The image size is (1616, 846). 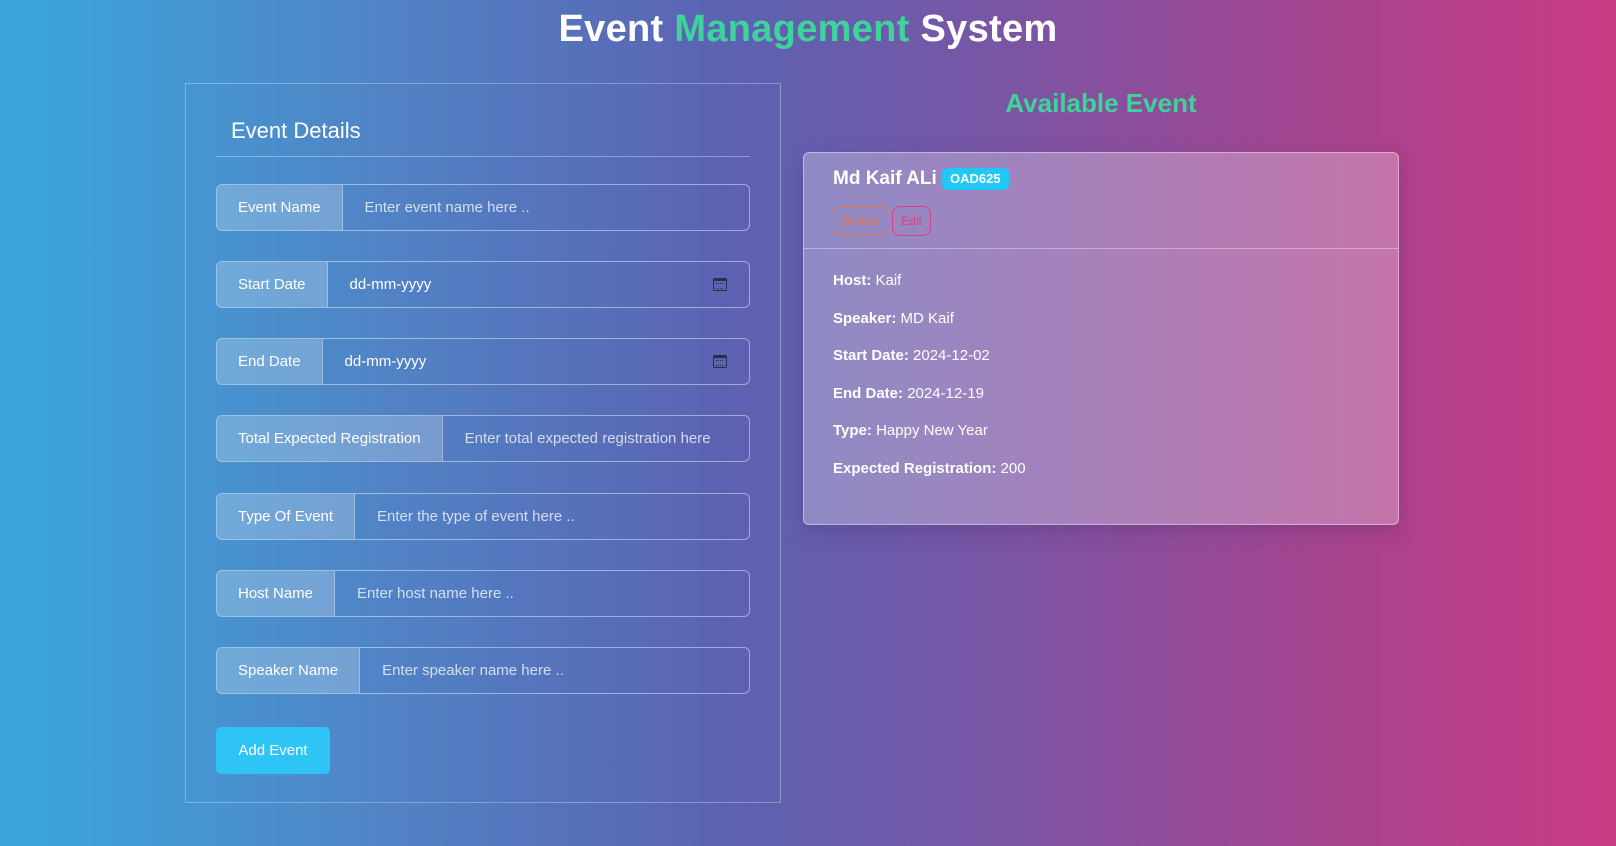 I want to click on end-date-input: dd-mm-yyyy, so click(x=536, y=361).